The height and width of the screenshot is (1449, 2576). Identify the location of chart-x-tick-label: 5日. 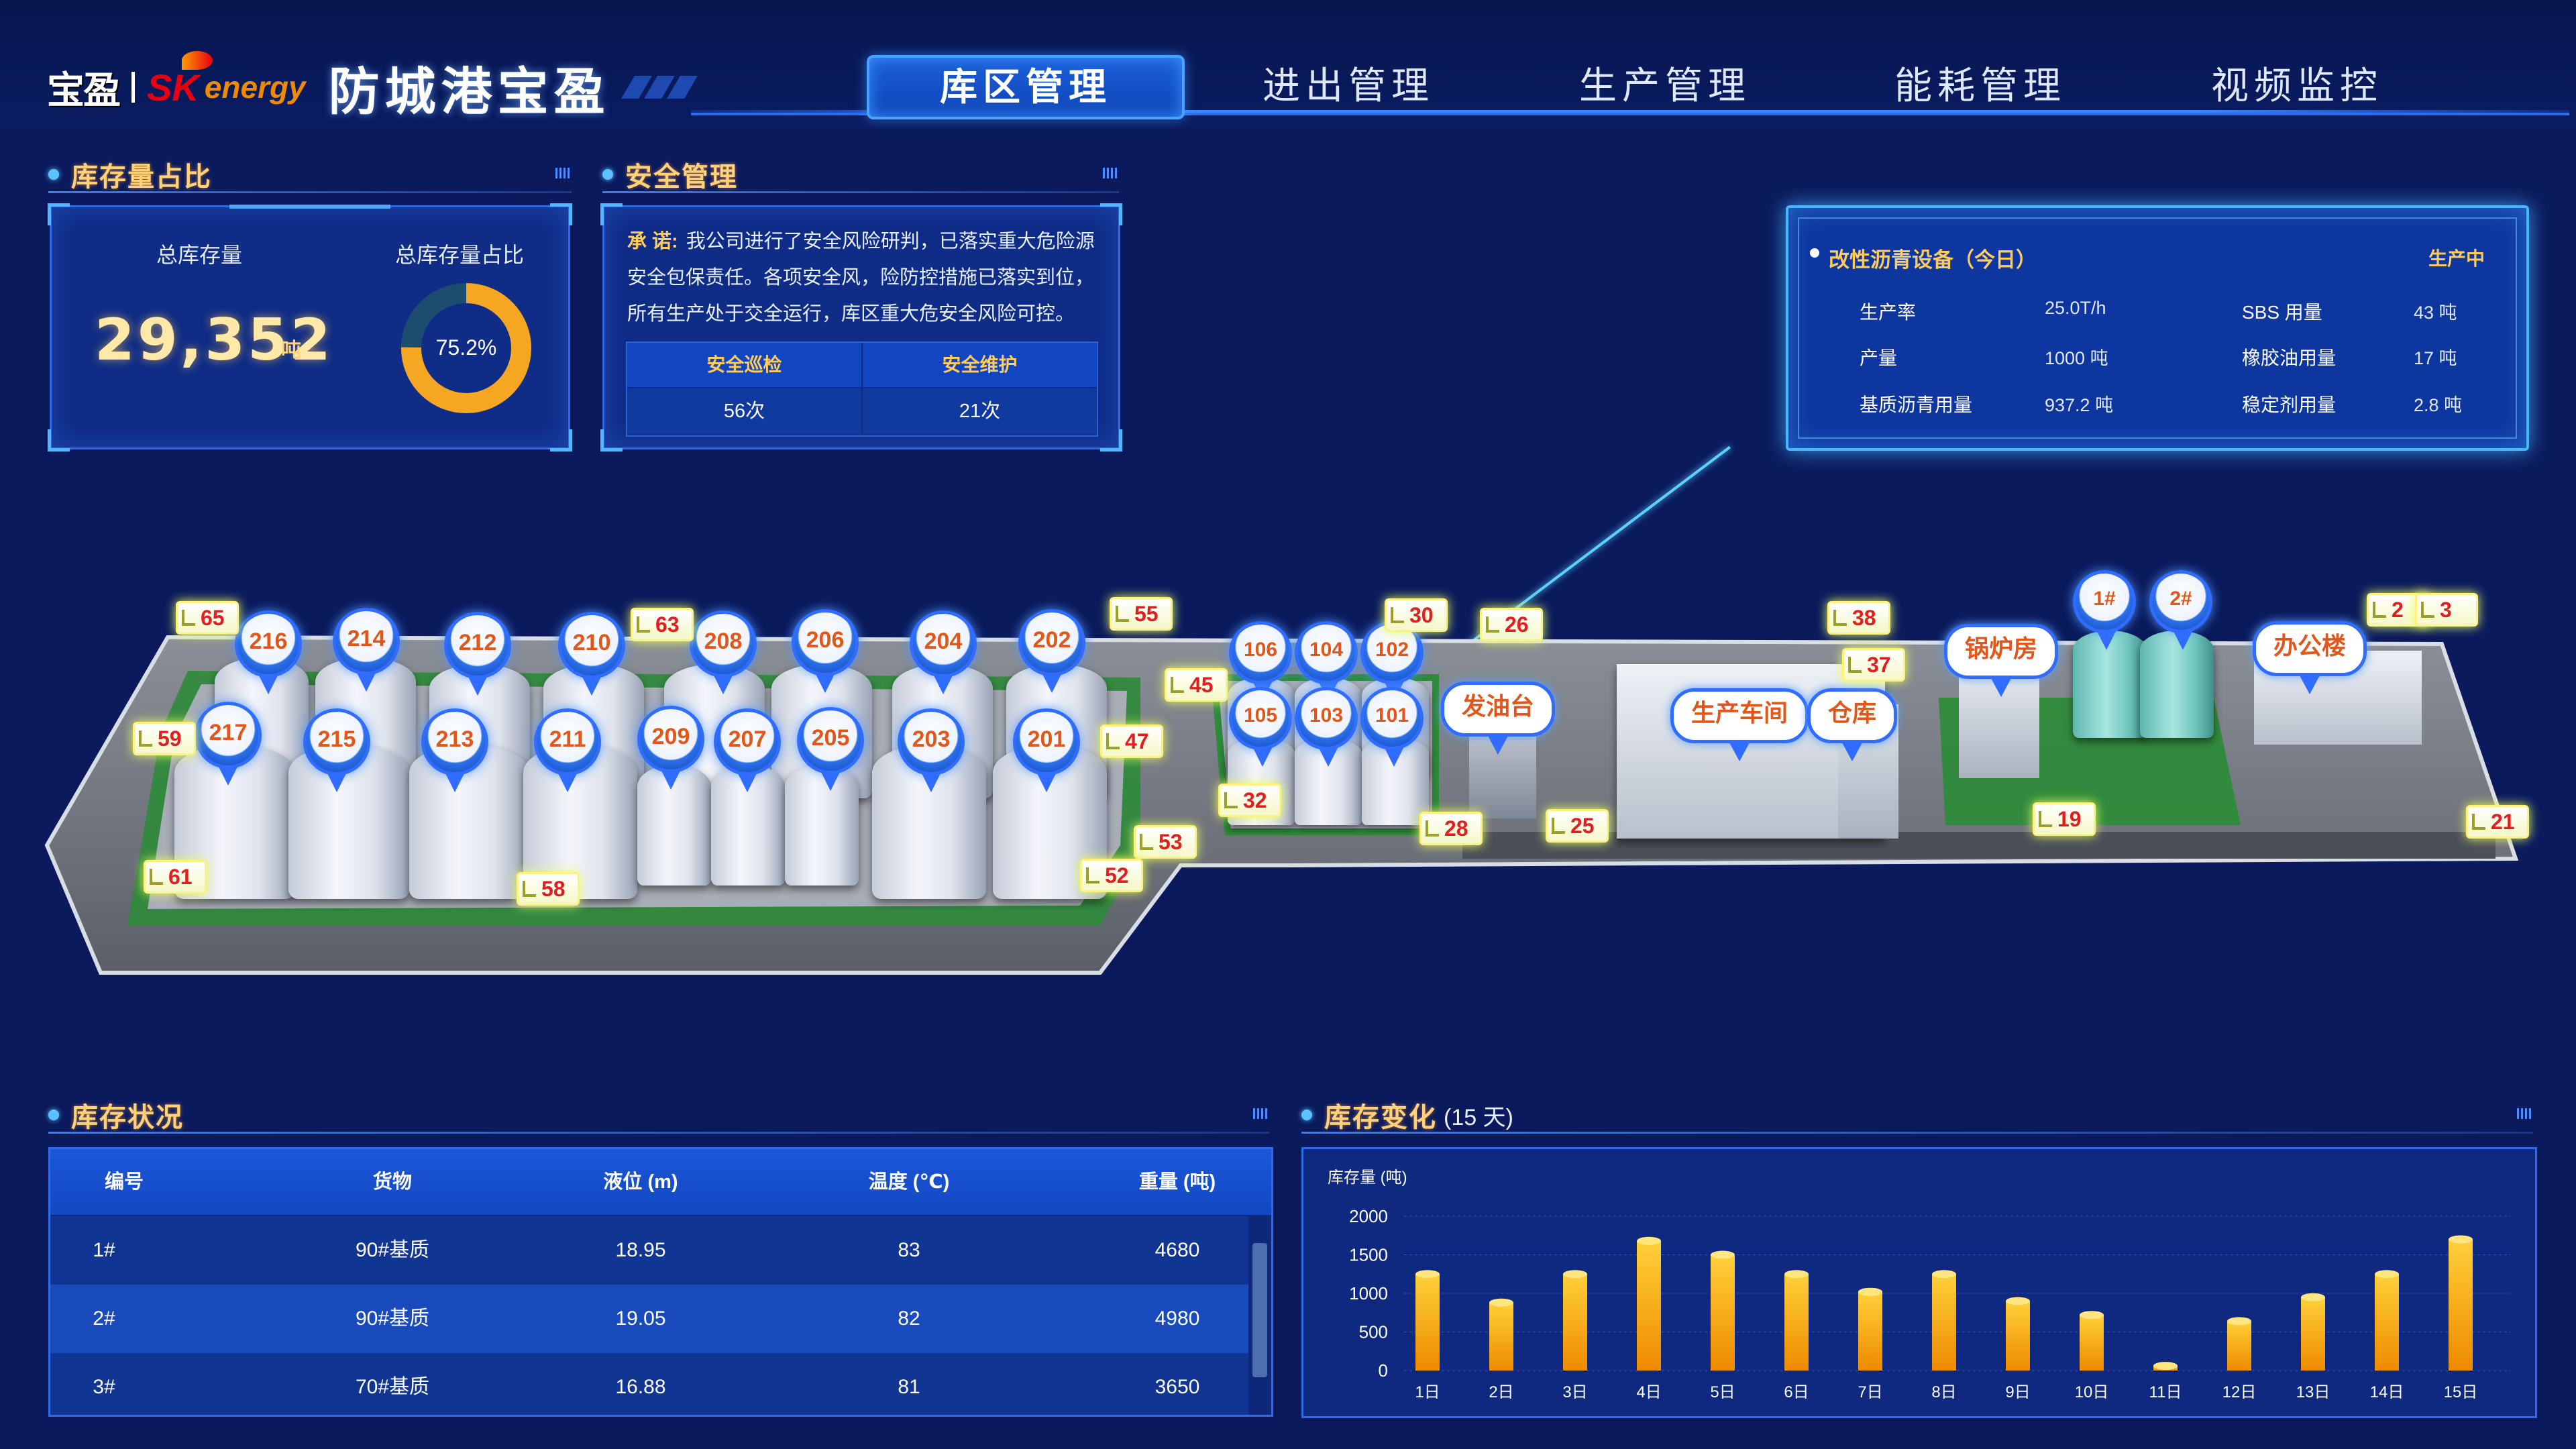
(1722, 1392).